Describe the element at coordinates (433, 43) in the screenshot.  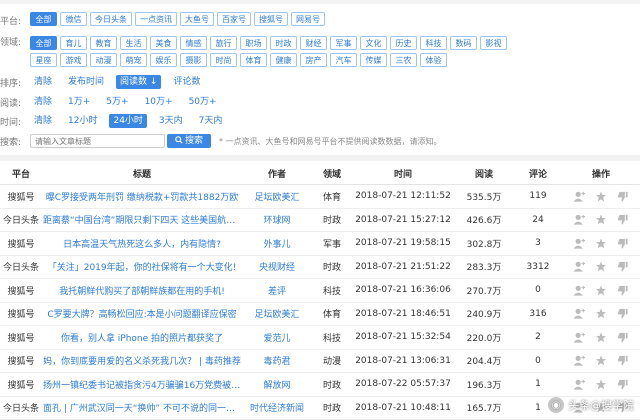
I see `domain-option: 科技` at that location.